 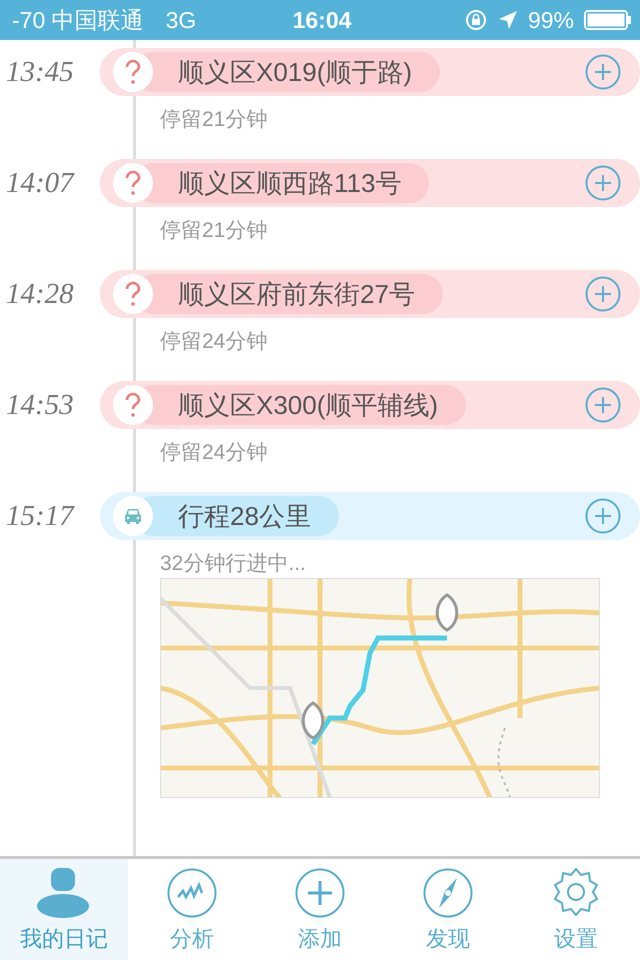 What do you see at coordinates (370, 516) in the screenshot?
I see `entry-card: 行程28公里` at bounding box center [370, 516].